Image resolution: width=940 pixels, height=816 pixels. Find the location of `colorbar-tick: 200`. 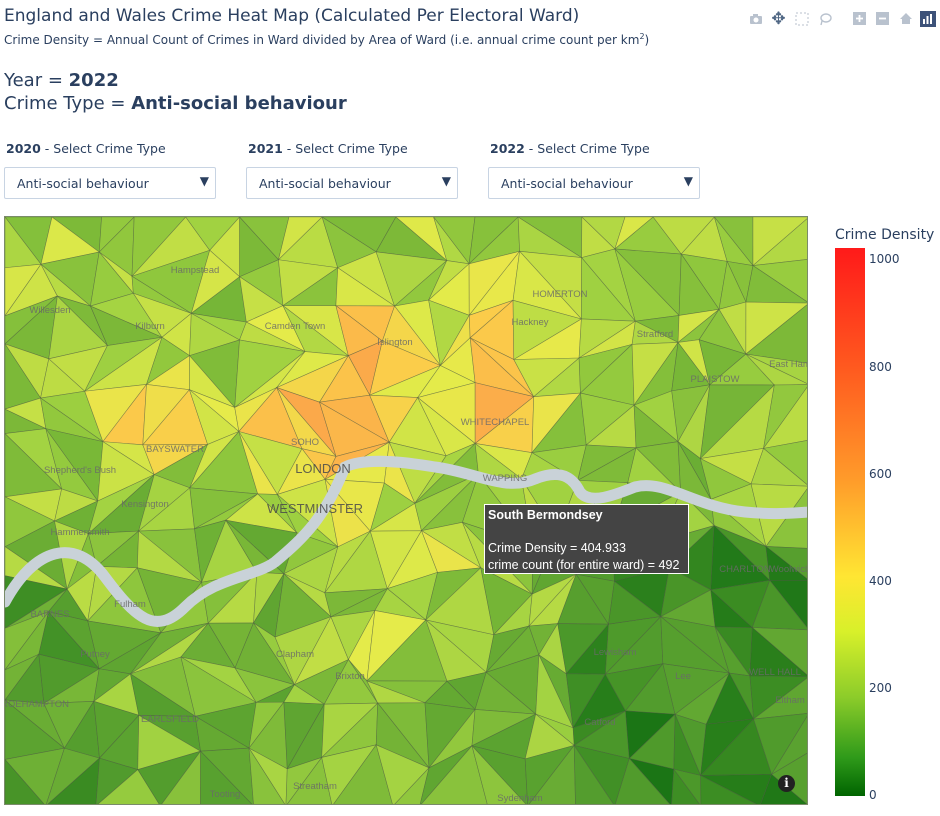

colorbar-tick: 200 is located at coordinates (880, 688).